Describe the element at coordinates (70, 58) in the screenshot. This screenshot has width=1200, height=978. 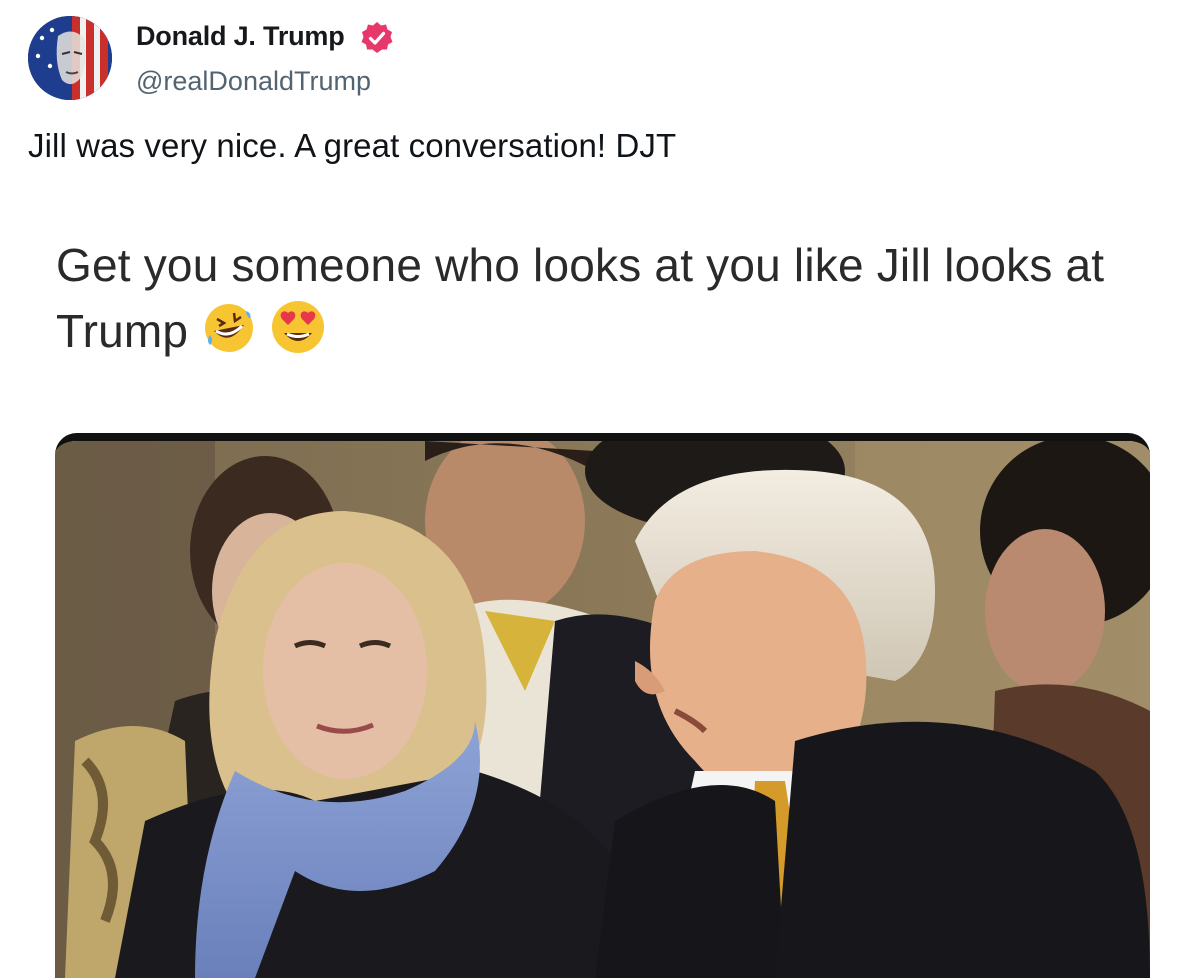
I see `avatar` at that location.